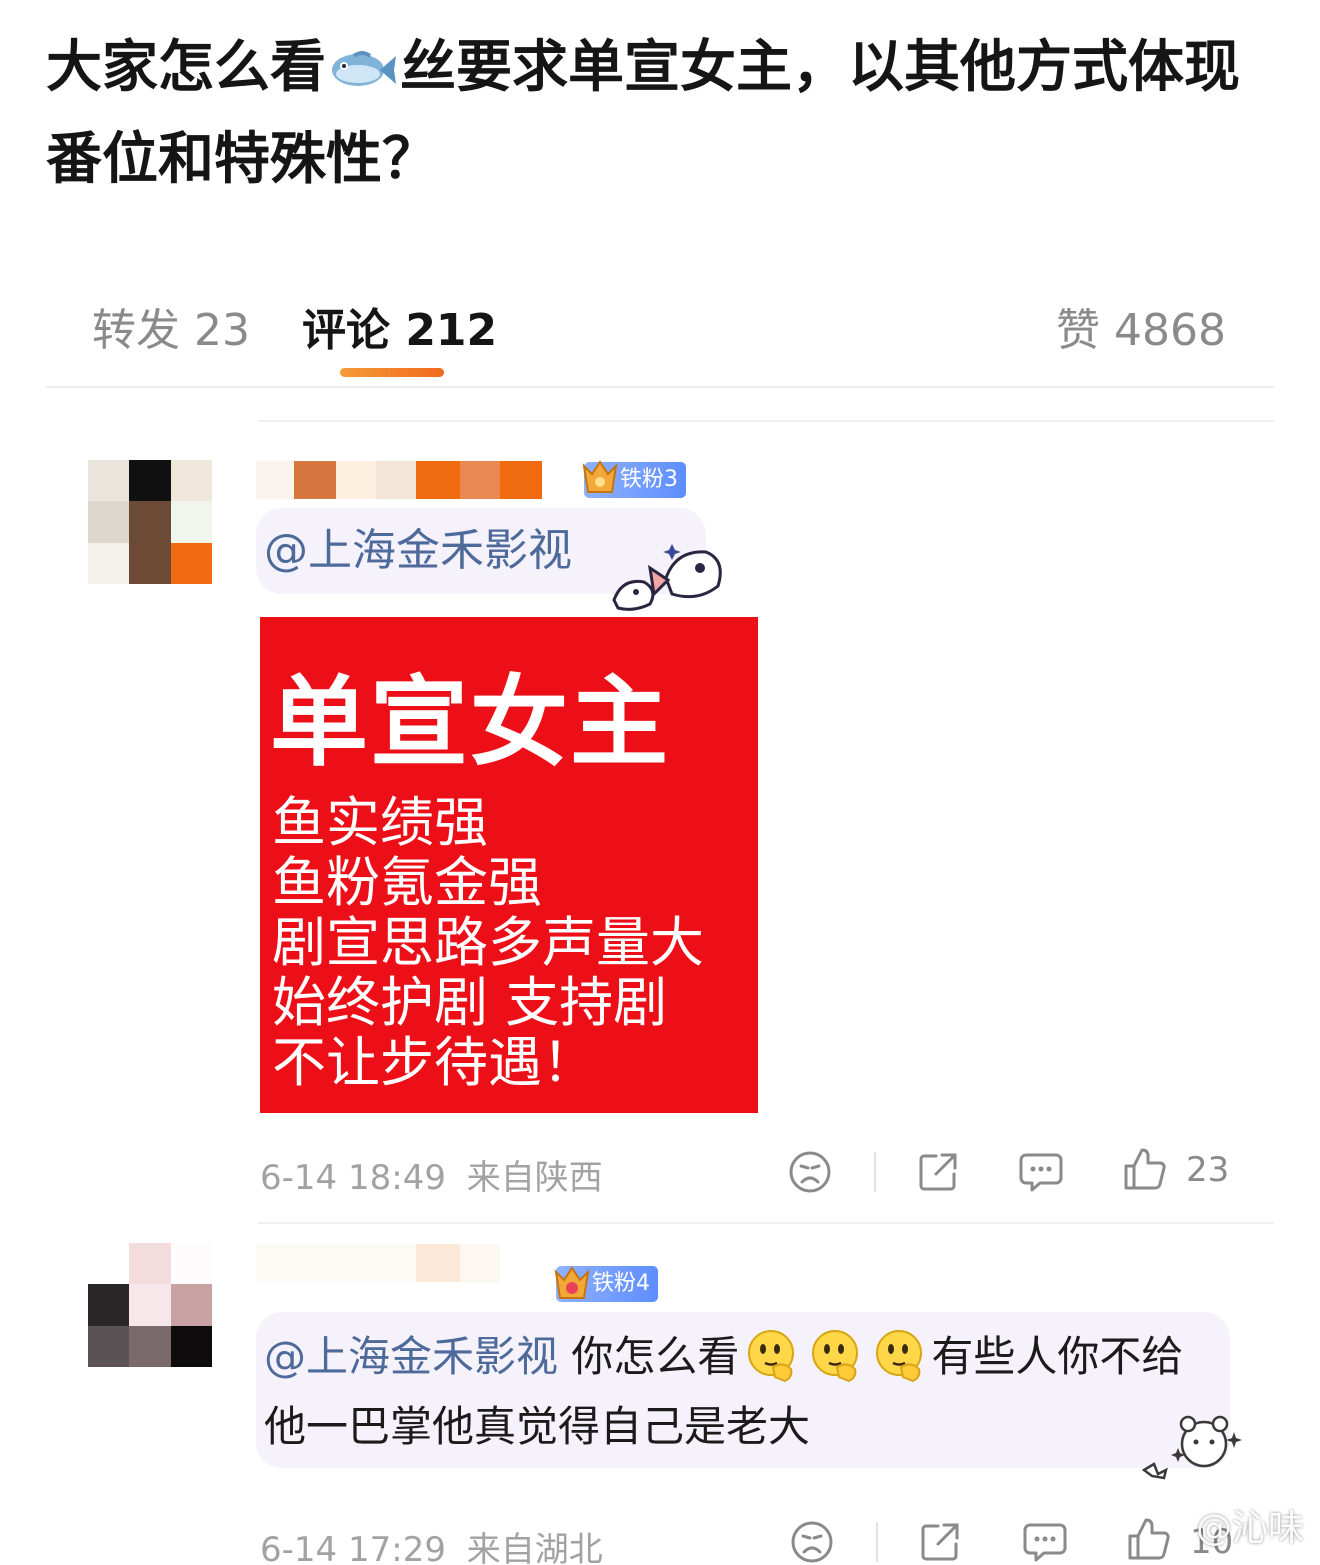 Image resolution: width=1320 pixels, height=1565 pixels. I want to click on tab-active-indicator, so click(392, 372).